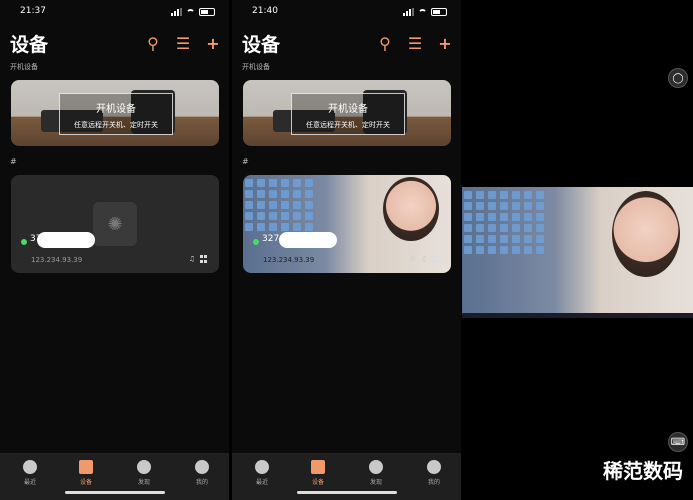  I want to click on remote-desktop-stream, so click(577, 252).